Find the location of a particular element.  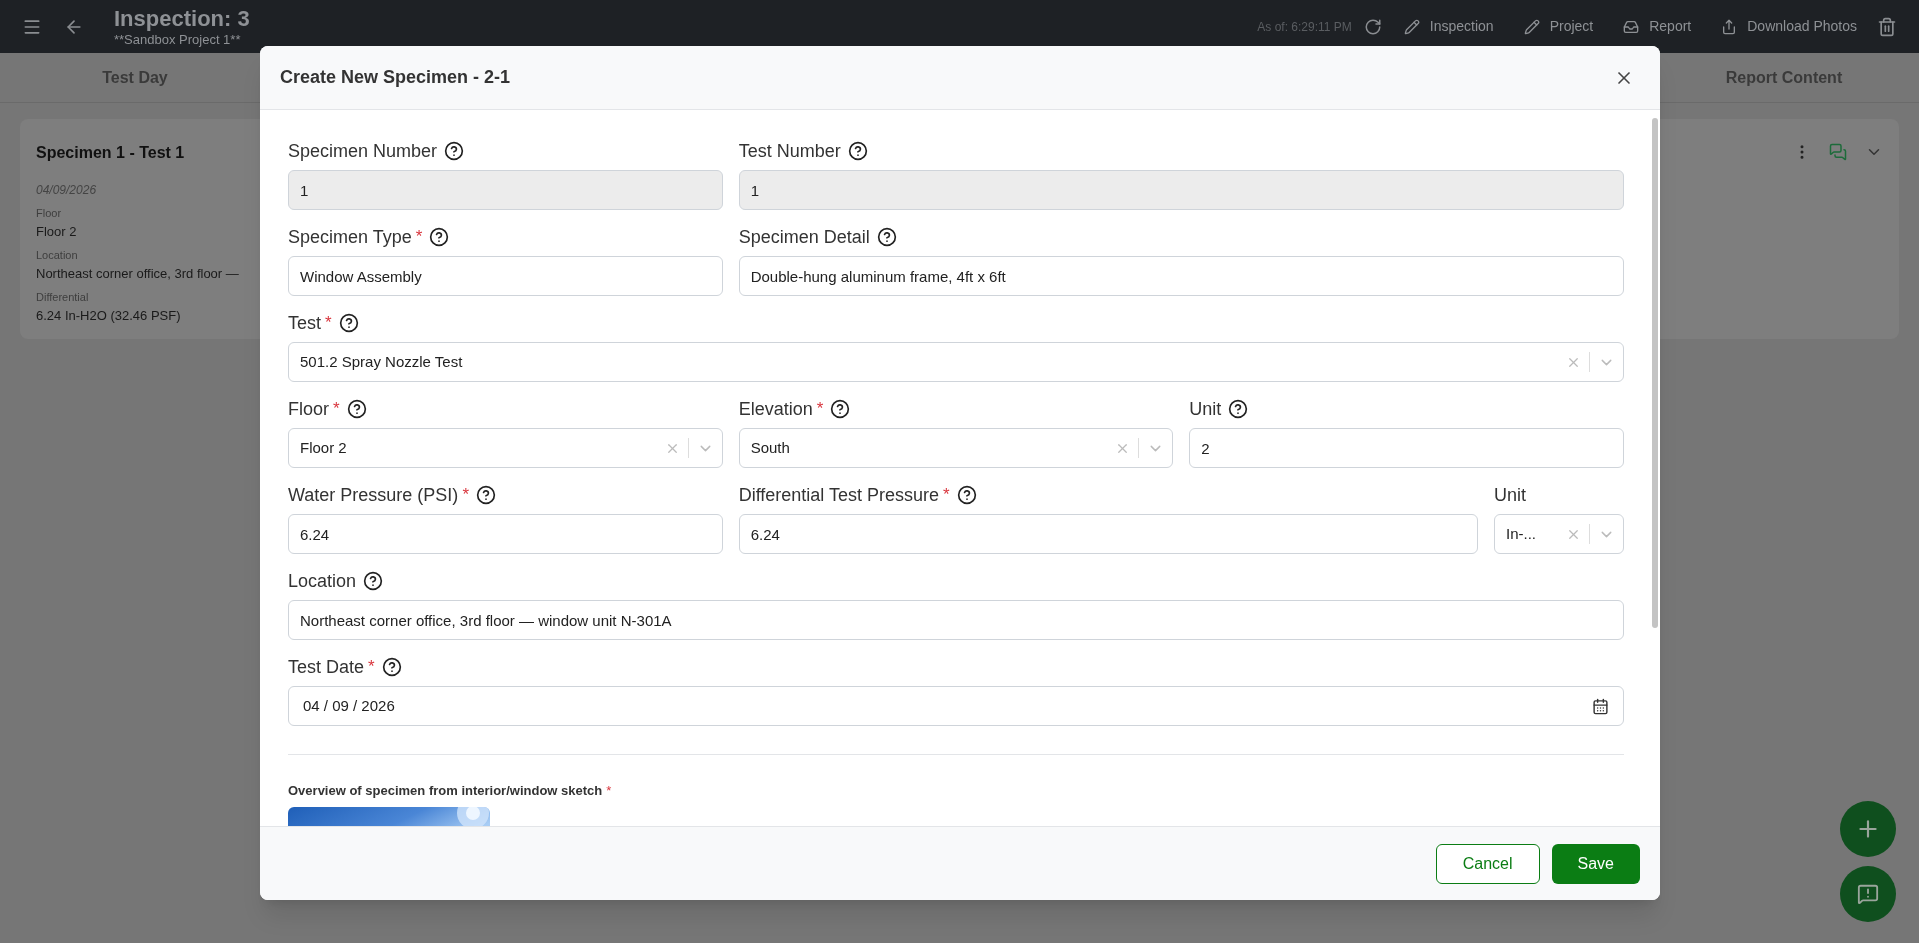

field-label: Floor is located at coordinates (308, 409).